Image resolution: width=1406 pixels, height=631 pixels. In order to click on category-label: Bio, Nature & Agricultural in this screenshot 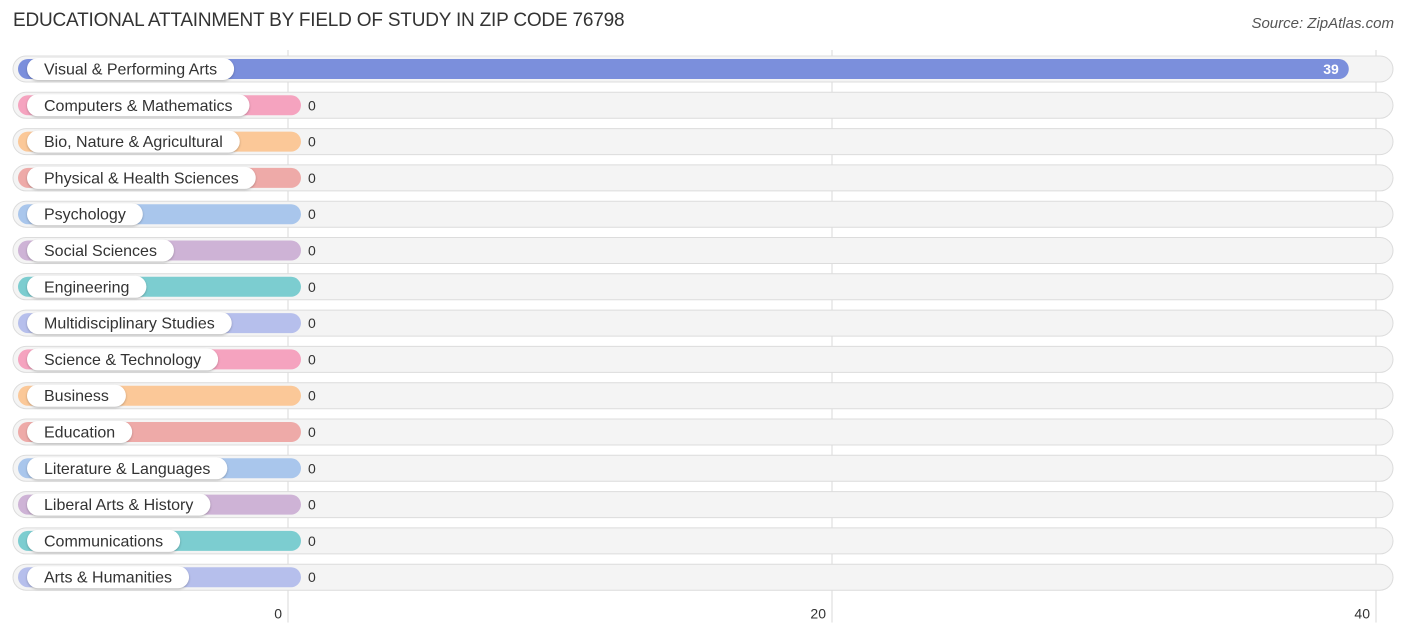, I will do `click(133, 142)`.